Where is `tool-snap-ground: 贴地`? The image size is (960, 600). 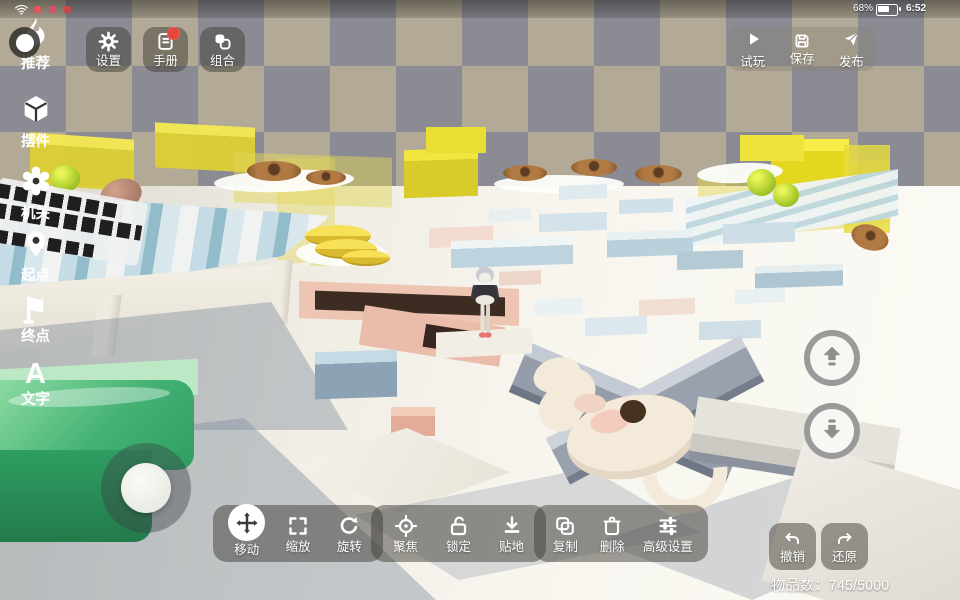
tool-snap-ground: 贴地 is located at coordinates (512, 534).